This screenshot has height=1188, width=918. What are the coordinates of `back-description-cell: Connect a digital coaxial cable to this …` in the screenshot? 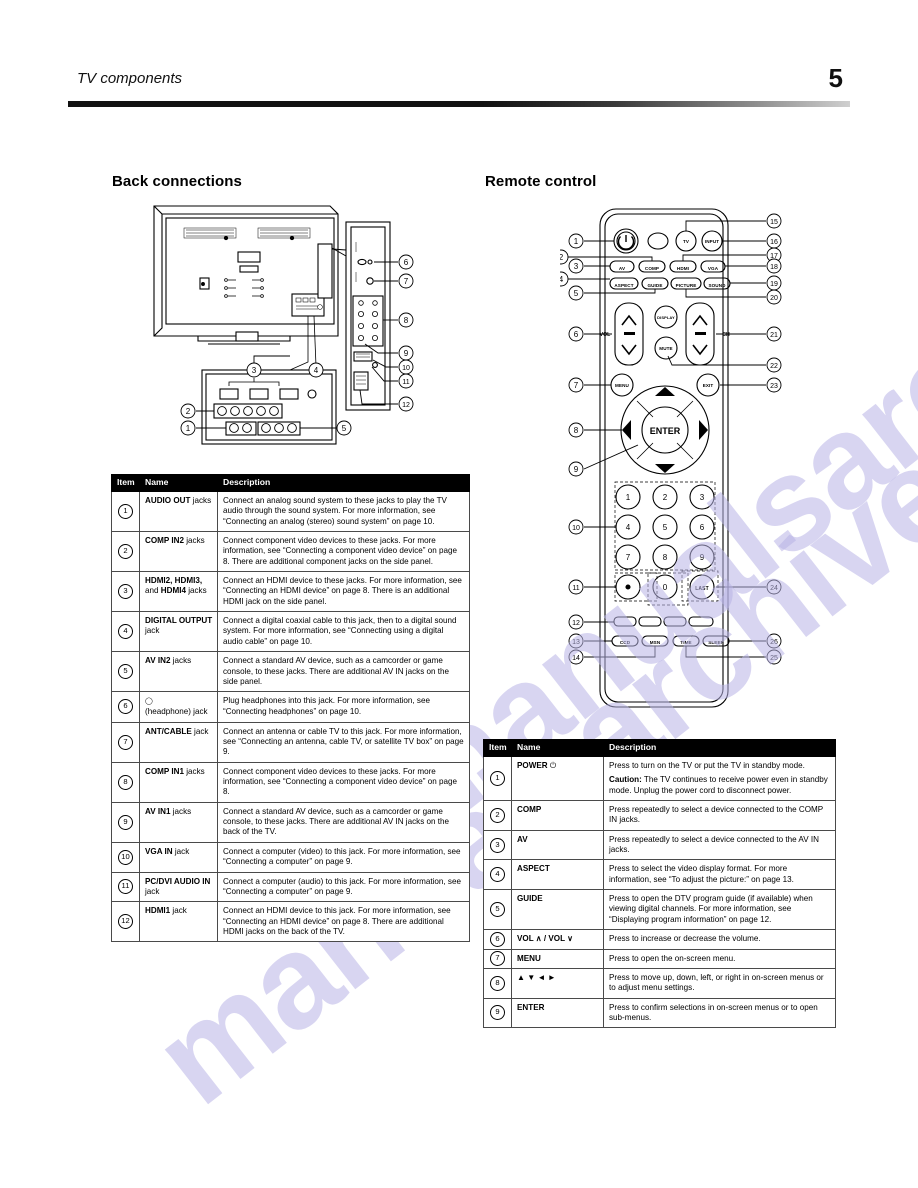 It's located at (343, 632).